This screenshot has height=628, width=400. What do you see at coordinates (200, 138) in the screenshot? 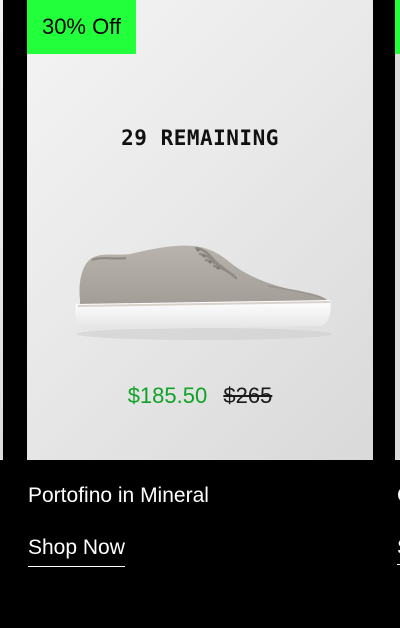
I see `stock-remaining-label: 29 REMAINING` at bounding box center [200, 138].